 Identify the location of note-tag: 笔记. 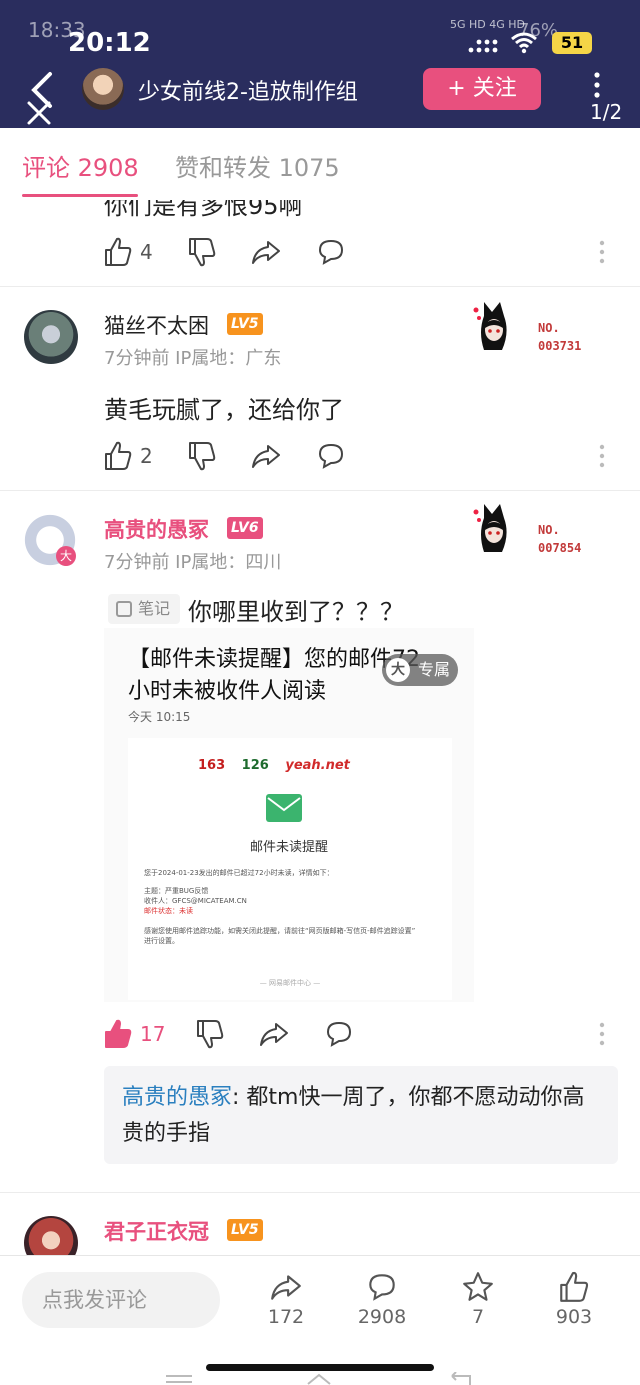
(144, 609).